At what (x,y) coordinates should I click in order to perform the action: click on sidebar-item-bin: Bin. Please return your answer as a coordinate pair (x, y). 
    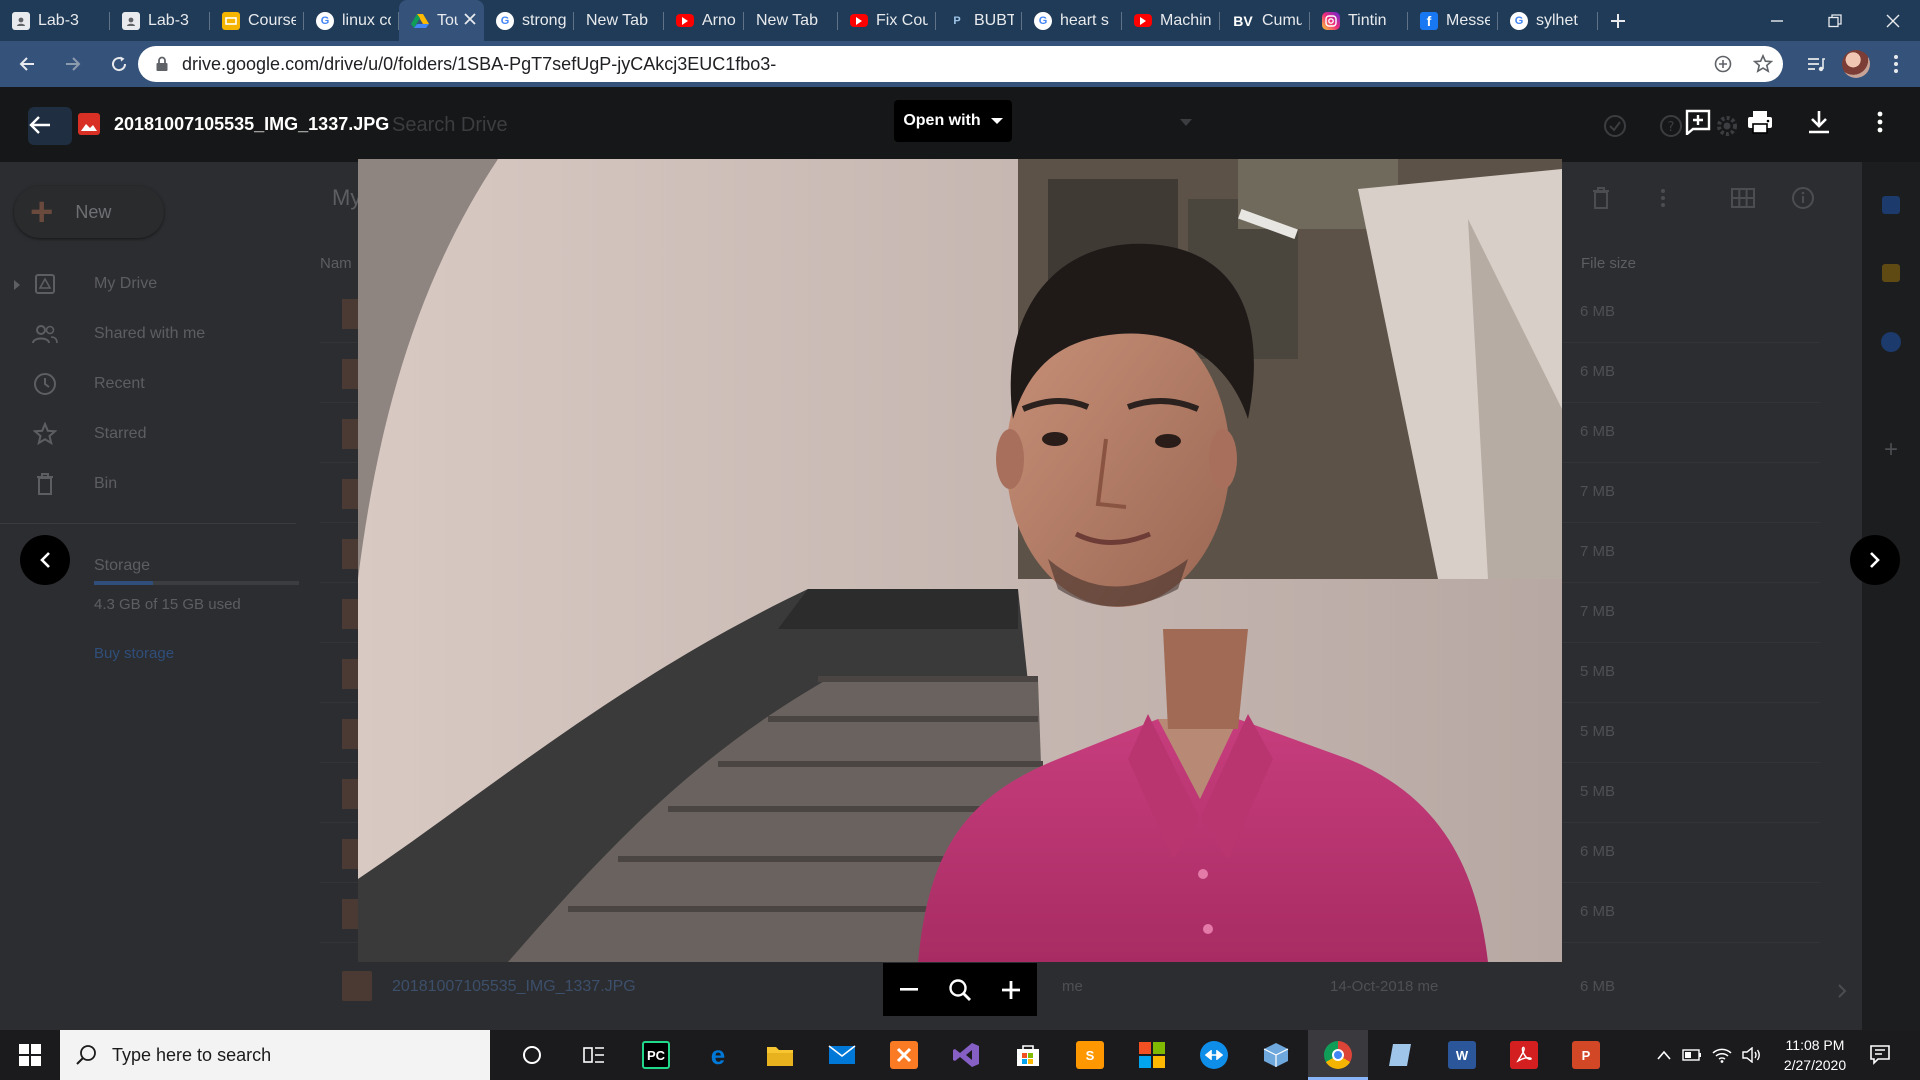
    Looking at the image, I should click on (73, 484).